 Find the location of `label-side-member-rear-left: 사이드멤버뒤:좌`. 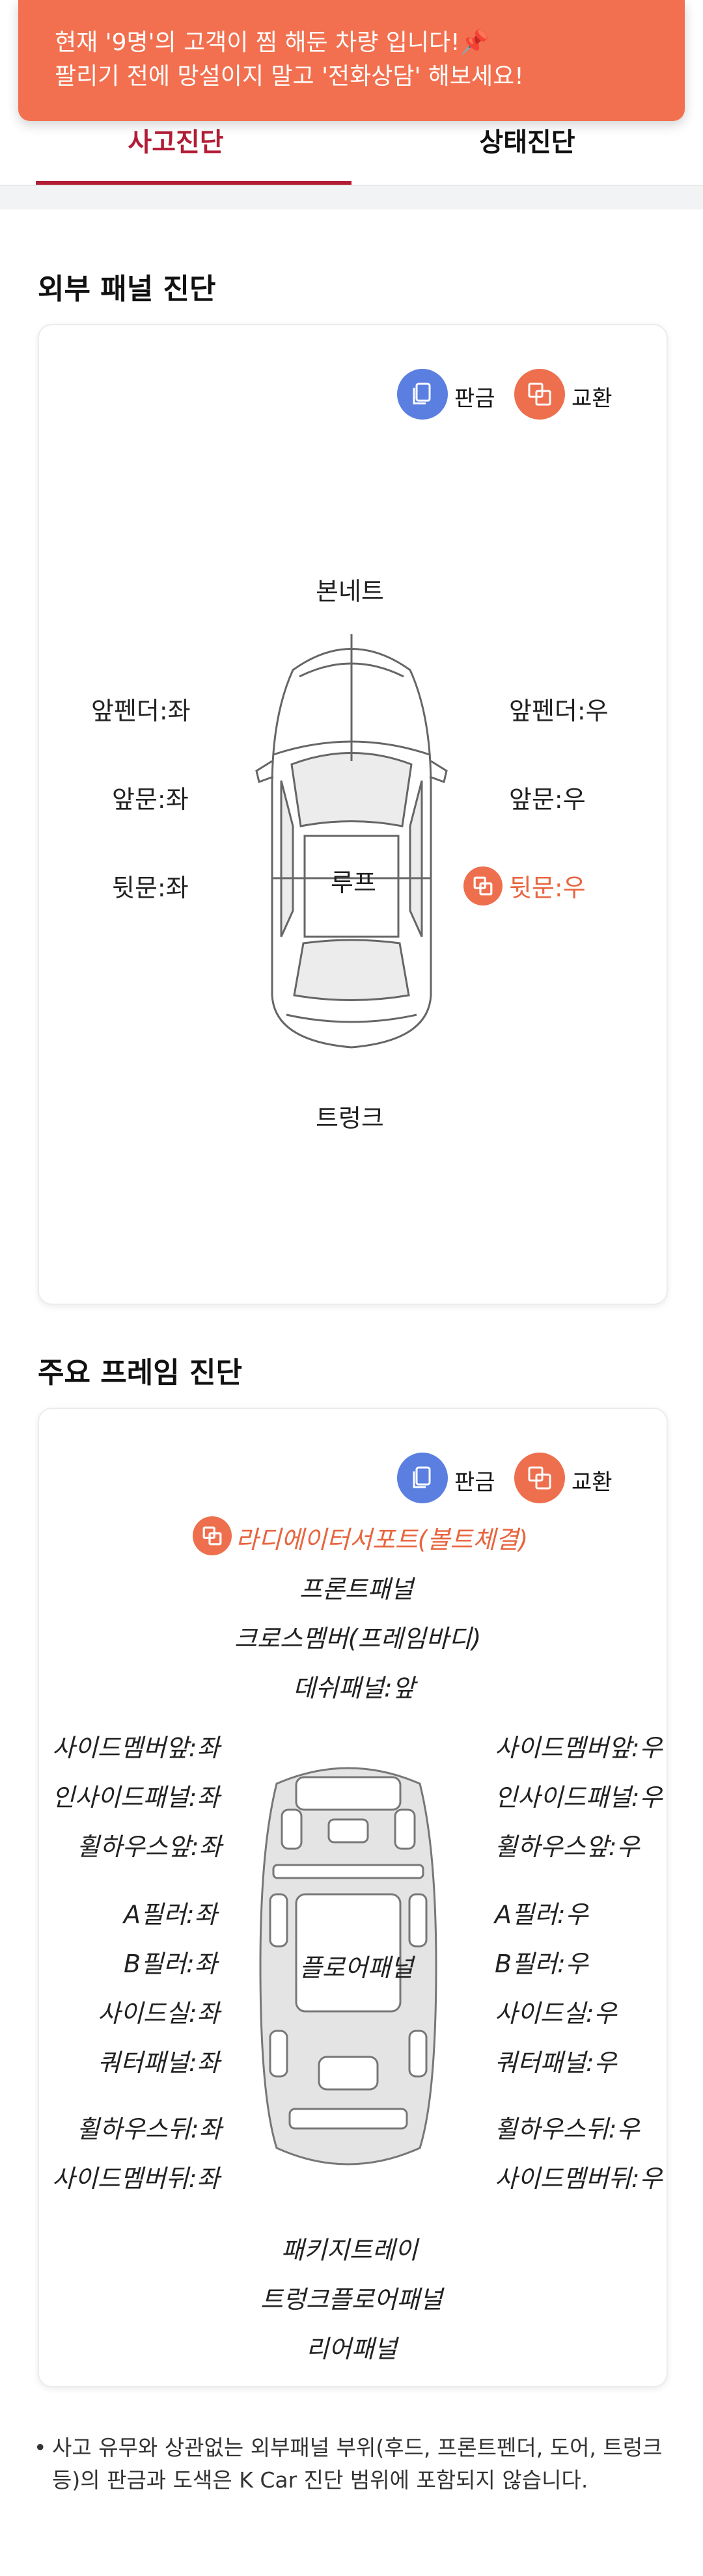

label-side-member-rear-left: 사이드멤버뒤:좌 is located at coordinates (136, 2178).